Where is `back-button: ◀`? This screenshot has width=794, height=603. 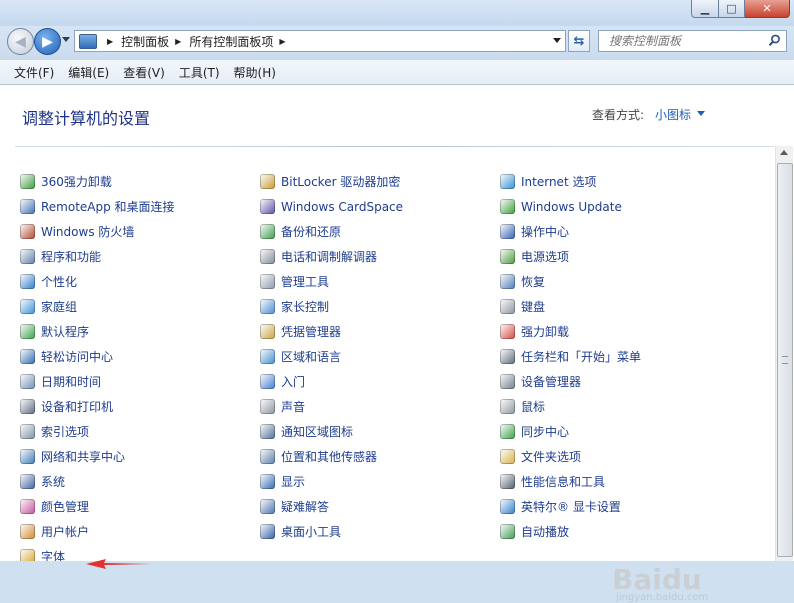
back-button: ◀ is located at coordinates (20, 41).